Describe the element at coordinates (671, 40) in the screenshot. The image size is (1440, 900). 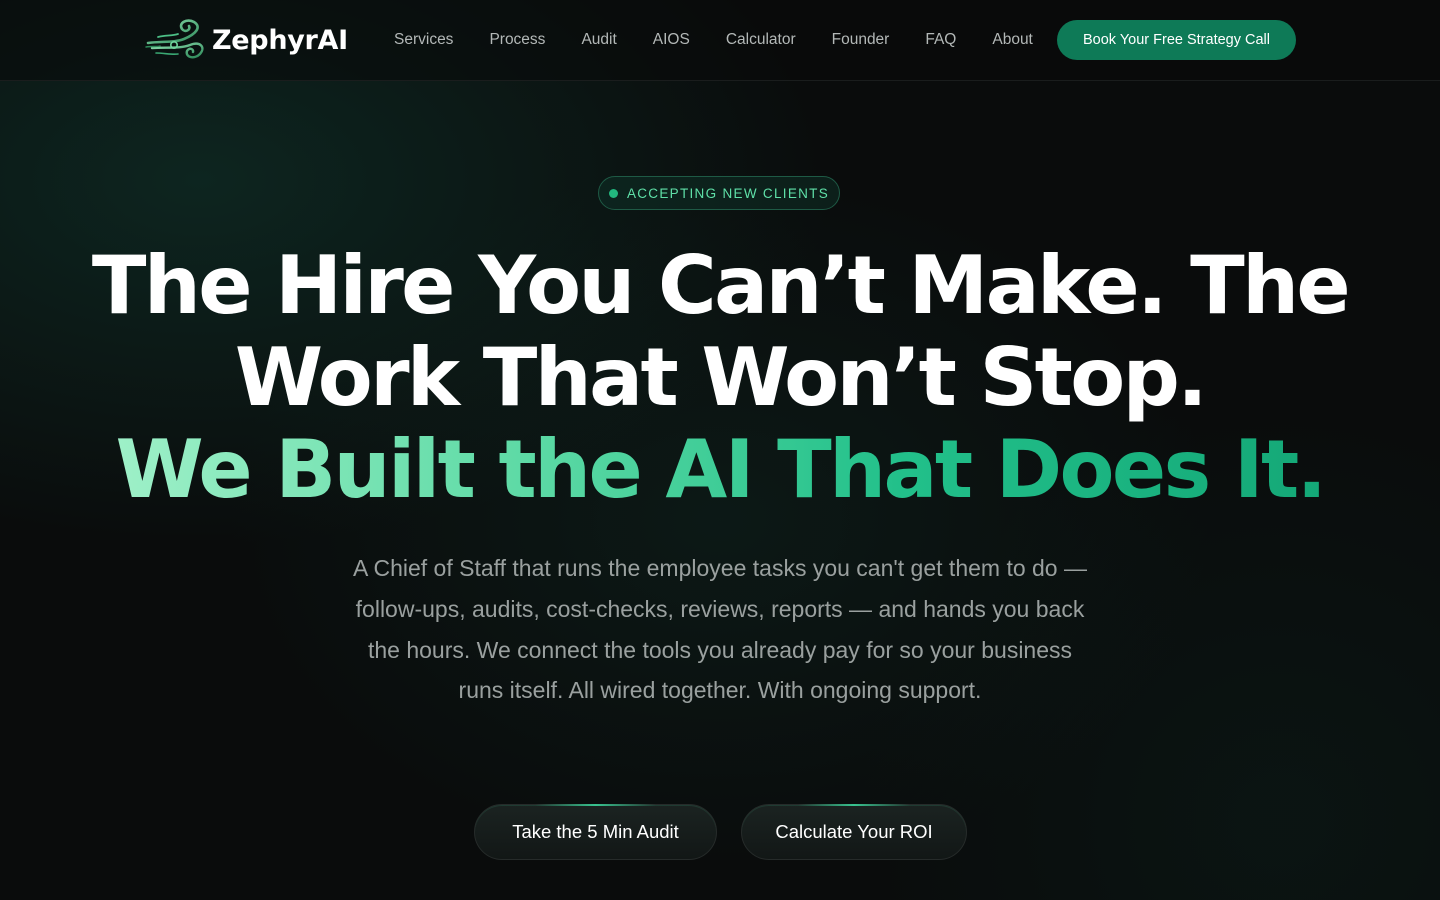
I see `nav-item-aios: AIOS` at that location.